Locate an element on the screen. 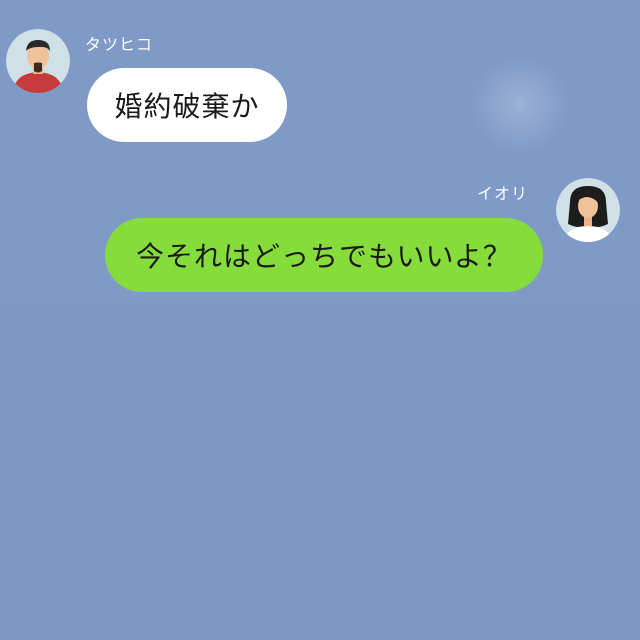  message-bubble: 今それはどっちでもいいよ？ is located at coordinates (324, 255).